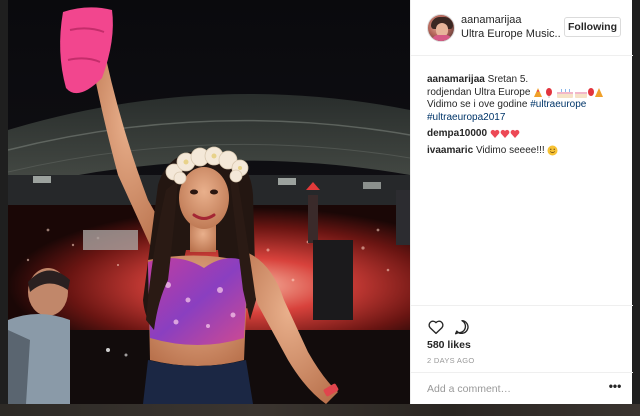 This screenshot has height=416, width=640. Describe the element at coordinates (491, 20) in the screenshot. I see `header-username: aanamarijaa` at that location.